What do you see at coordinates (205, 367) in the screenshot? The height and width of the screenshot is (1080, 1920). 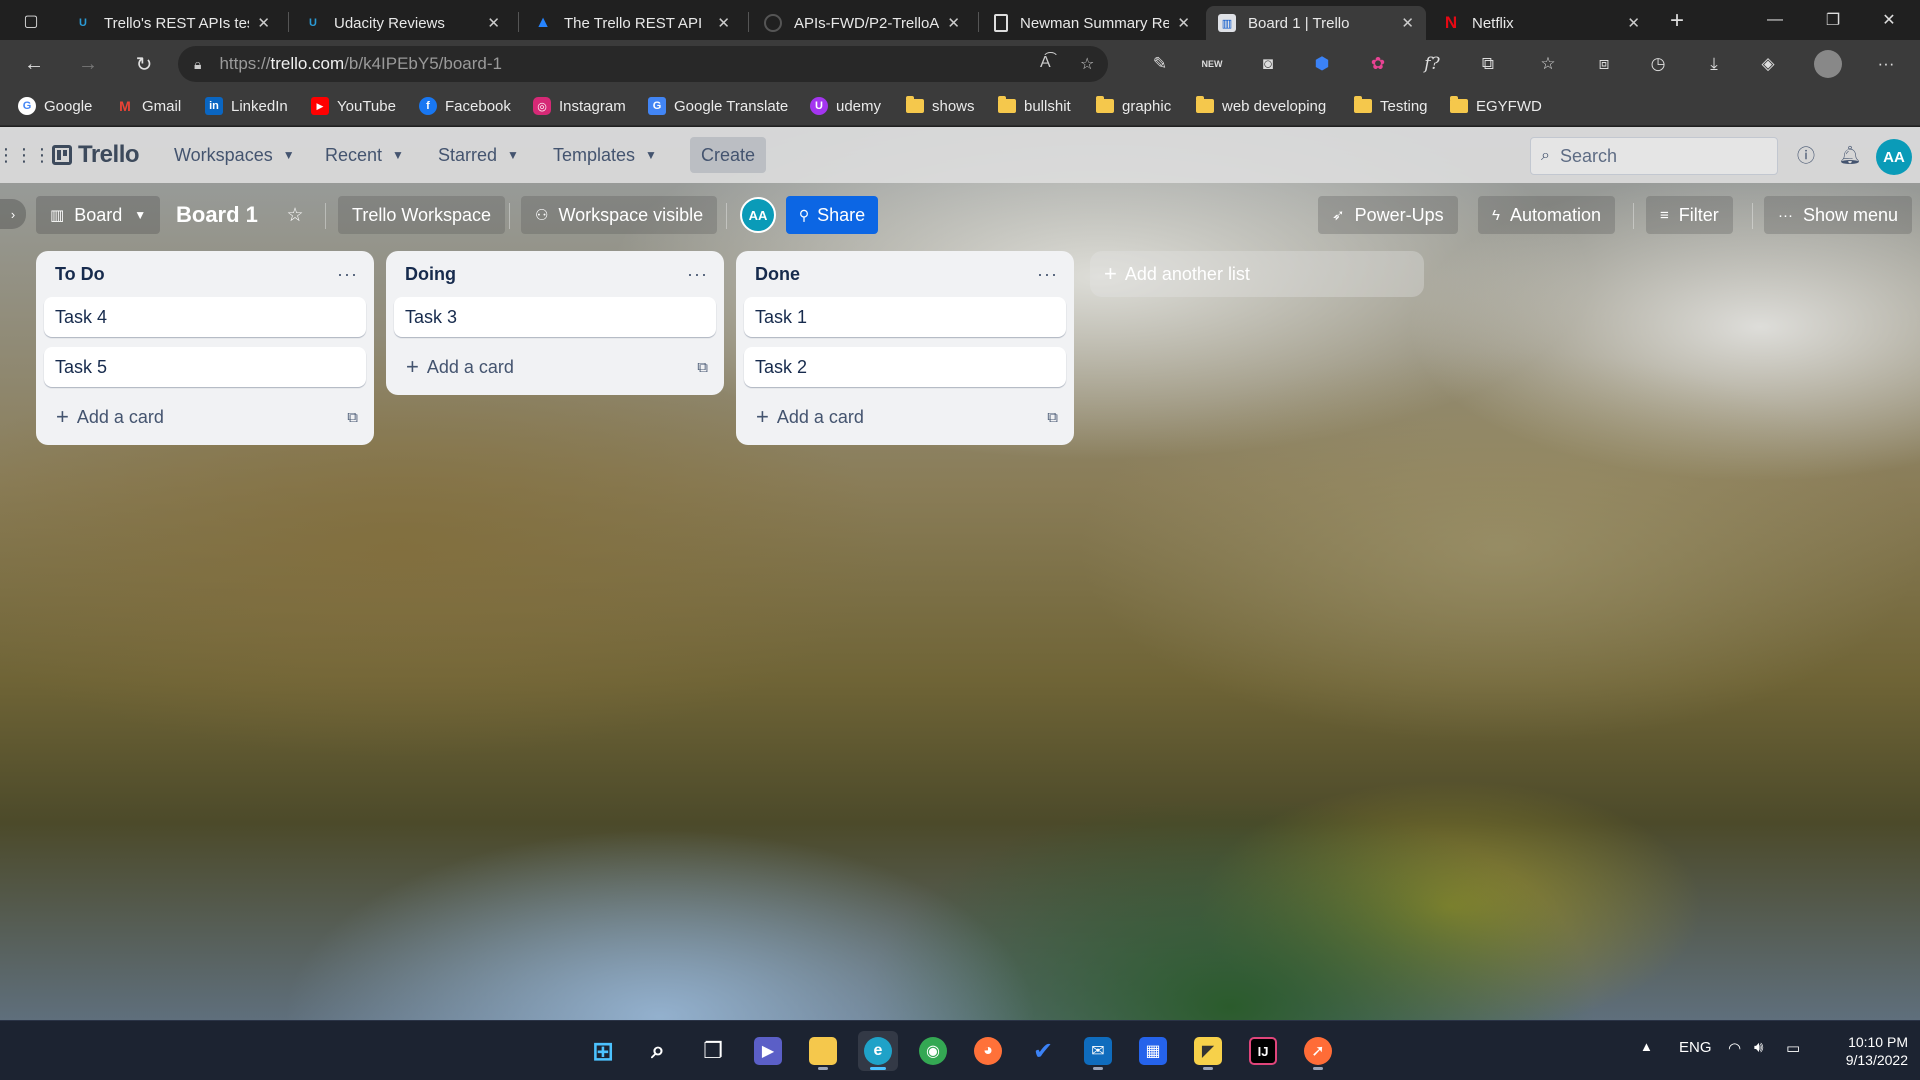 I see `card: Task 5` at bounding box center [205, 367].